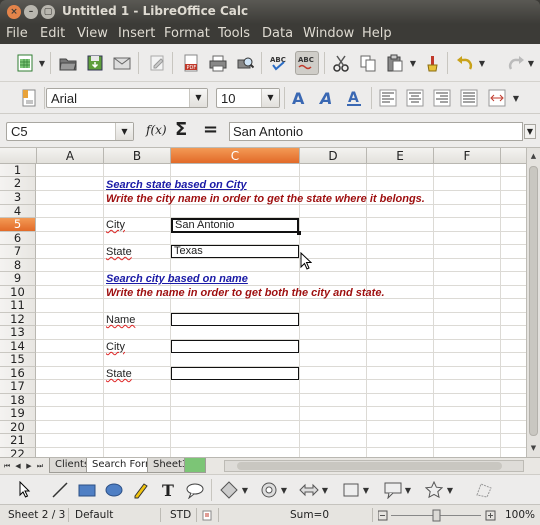 The width and height of the screenshot is (540, 525). What do you see at coordinates (180, 515) in the screenshot?
I see `selection-mode: STD` at bounding box center [180, 515].